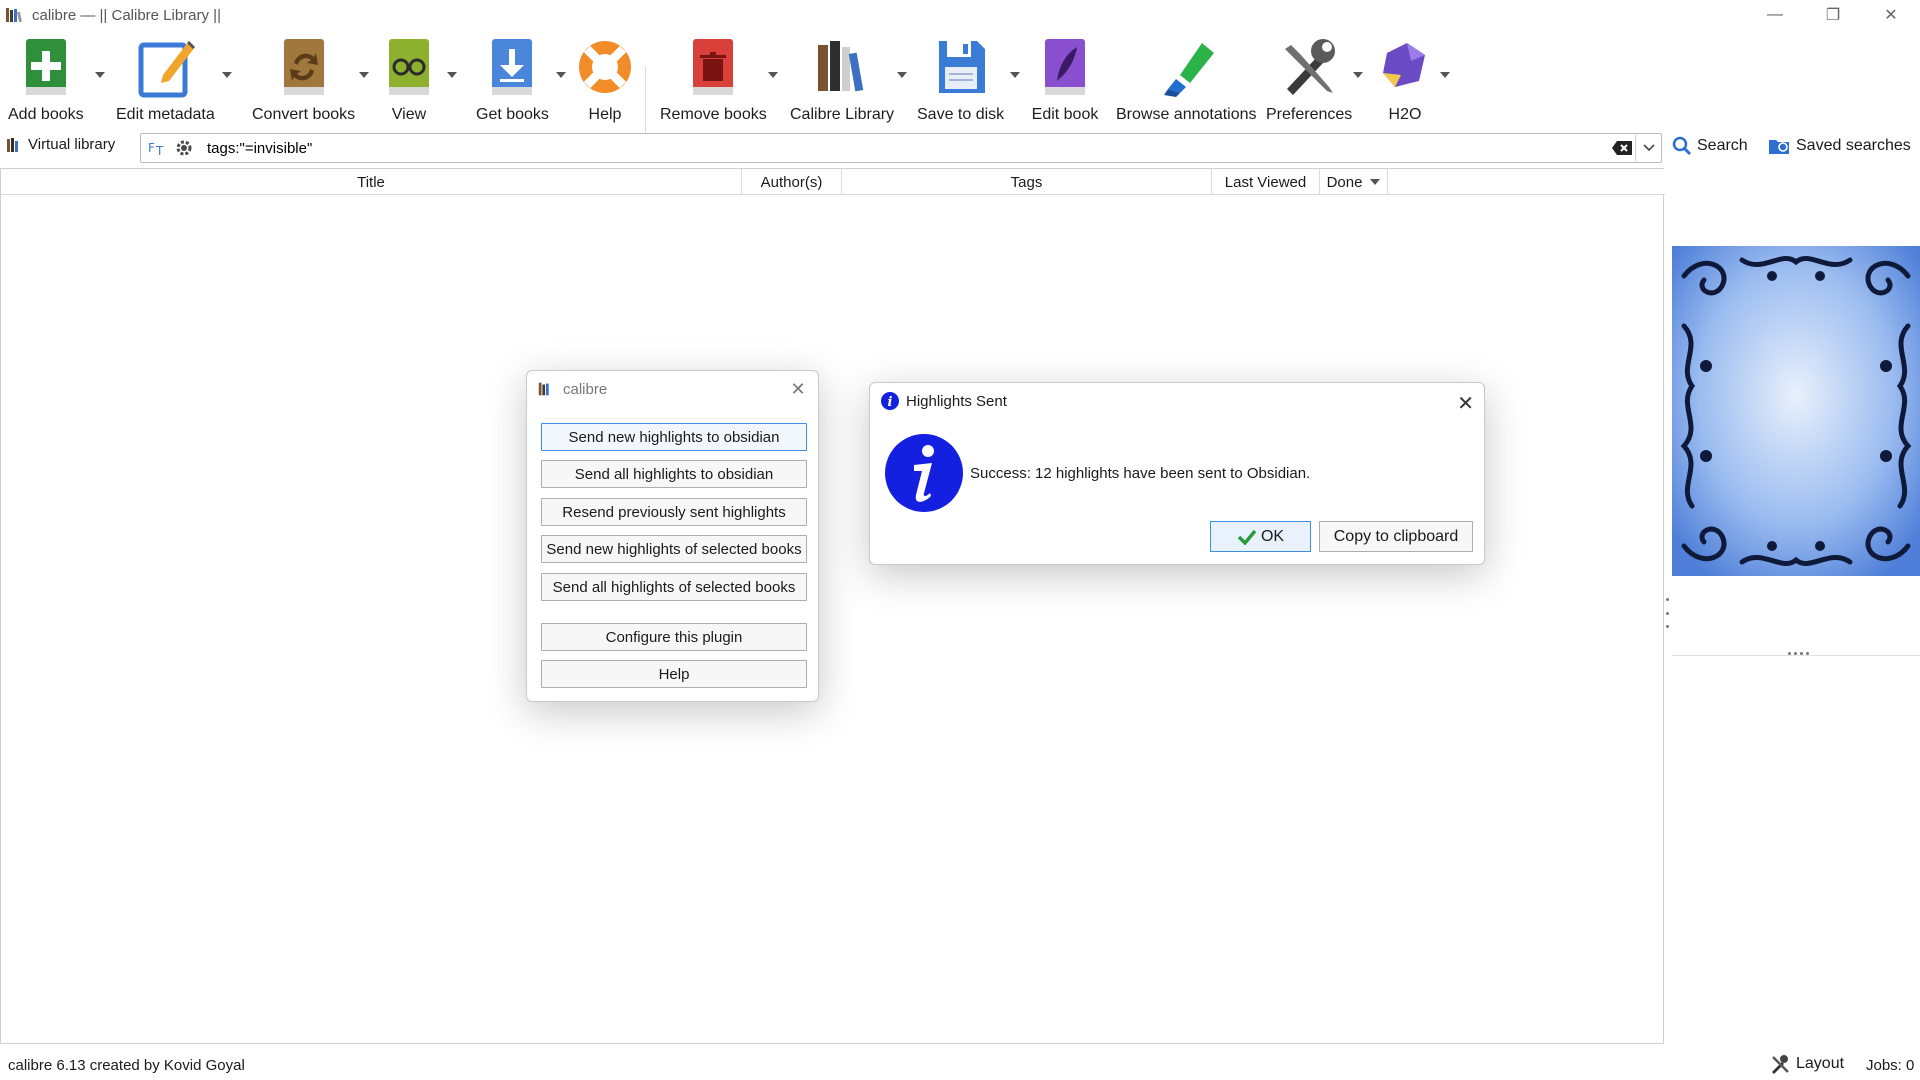  I want to click on full-text-search-button: F T, so click(158, 148).